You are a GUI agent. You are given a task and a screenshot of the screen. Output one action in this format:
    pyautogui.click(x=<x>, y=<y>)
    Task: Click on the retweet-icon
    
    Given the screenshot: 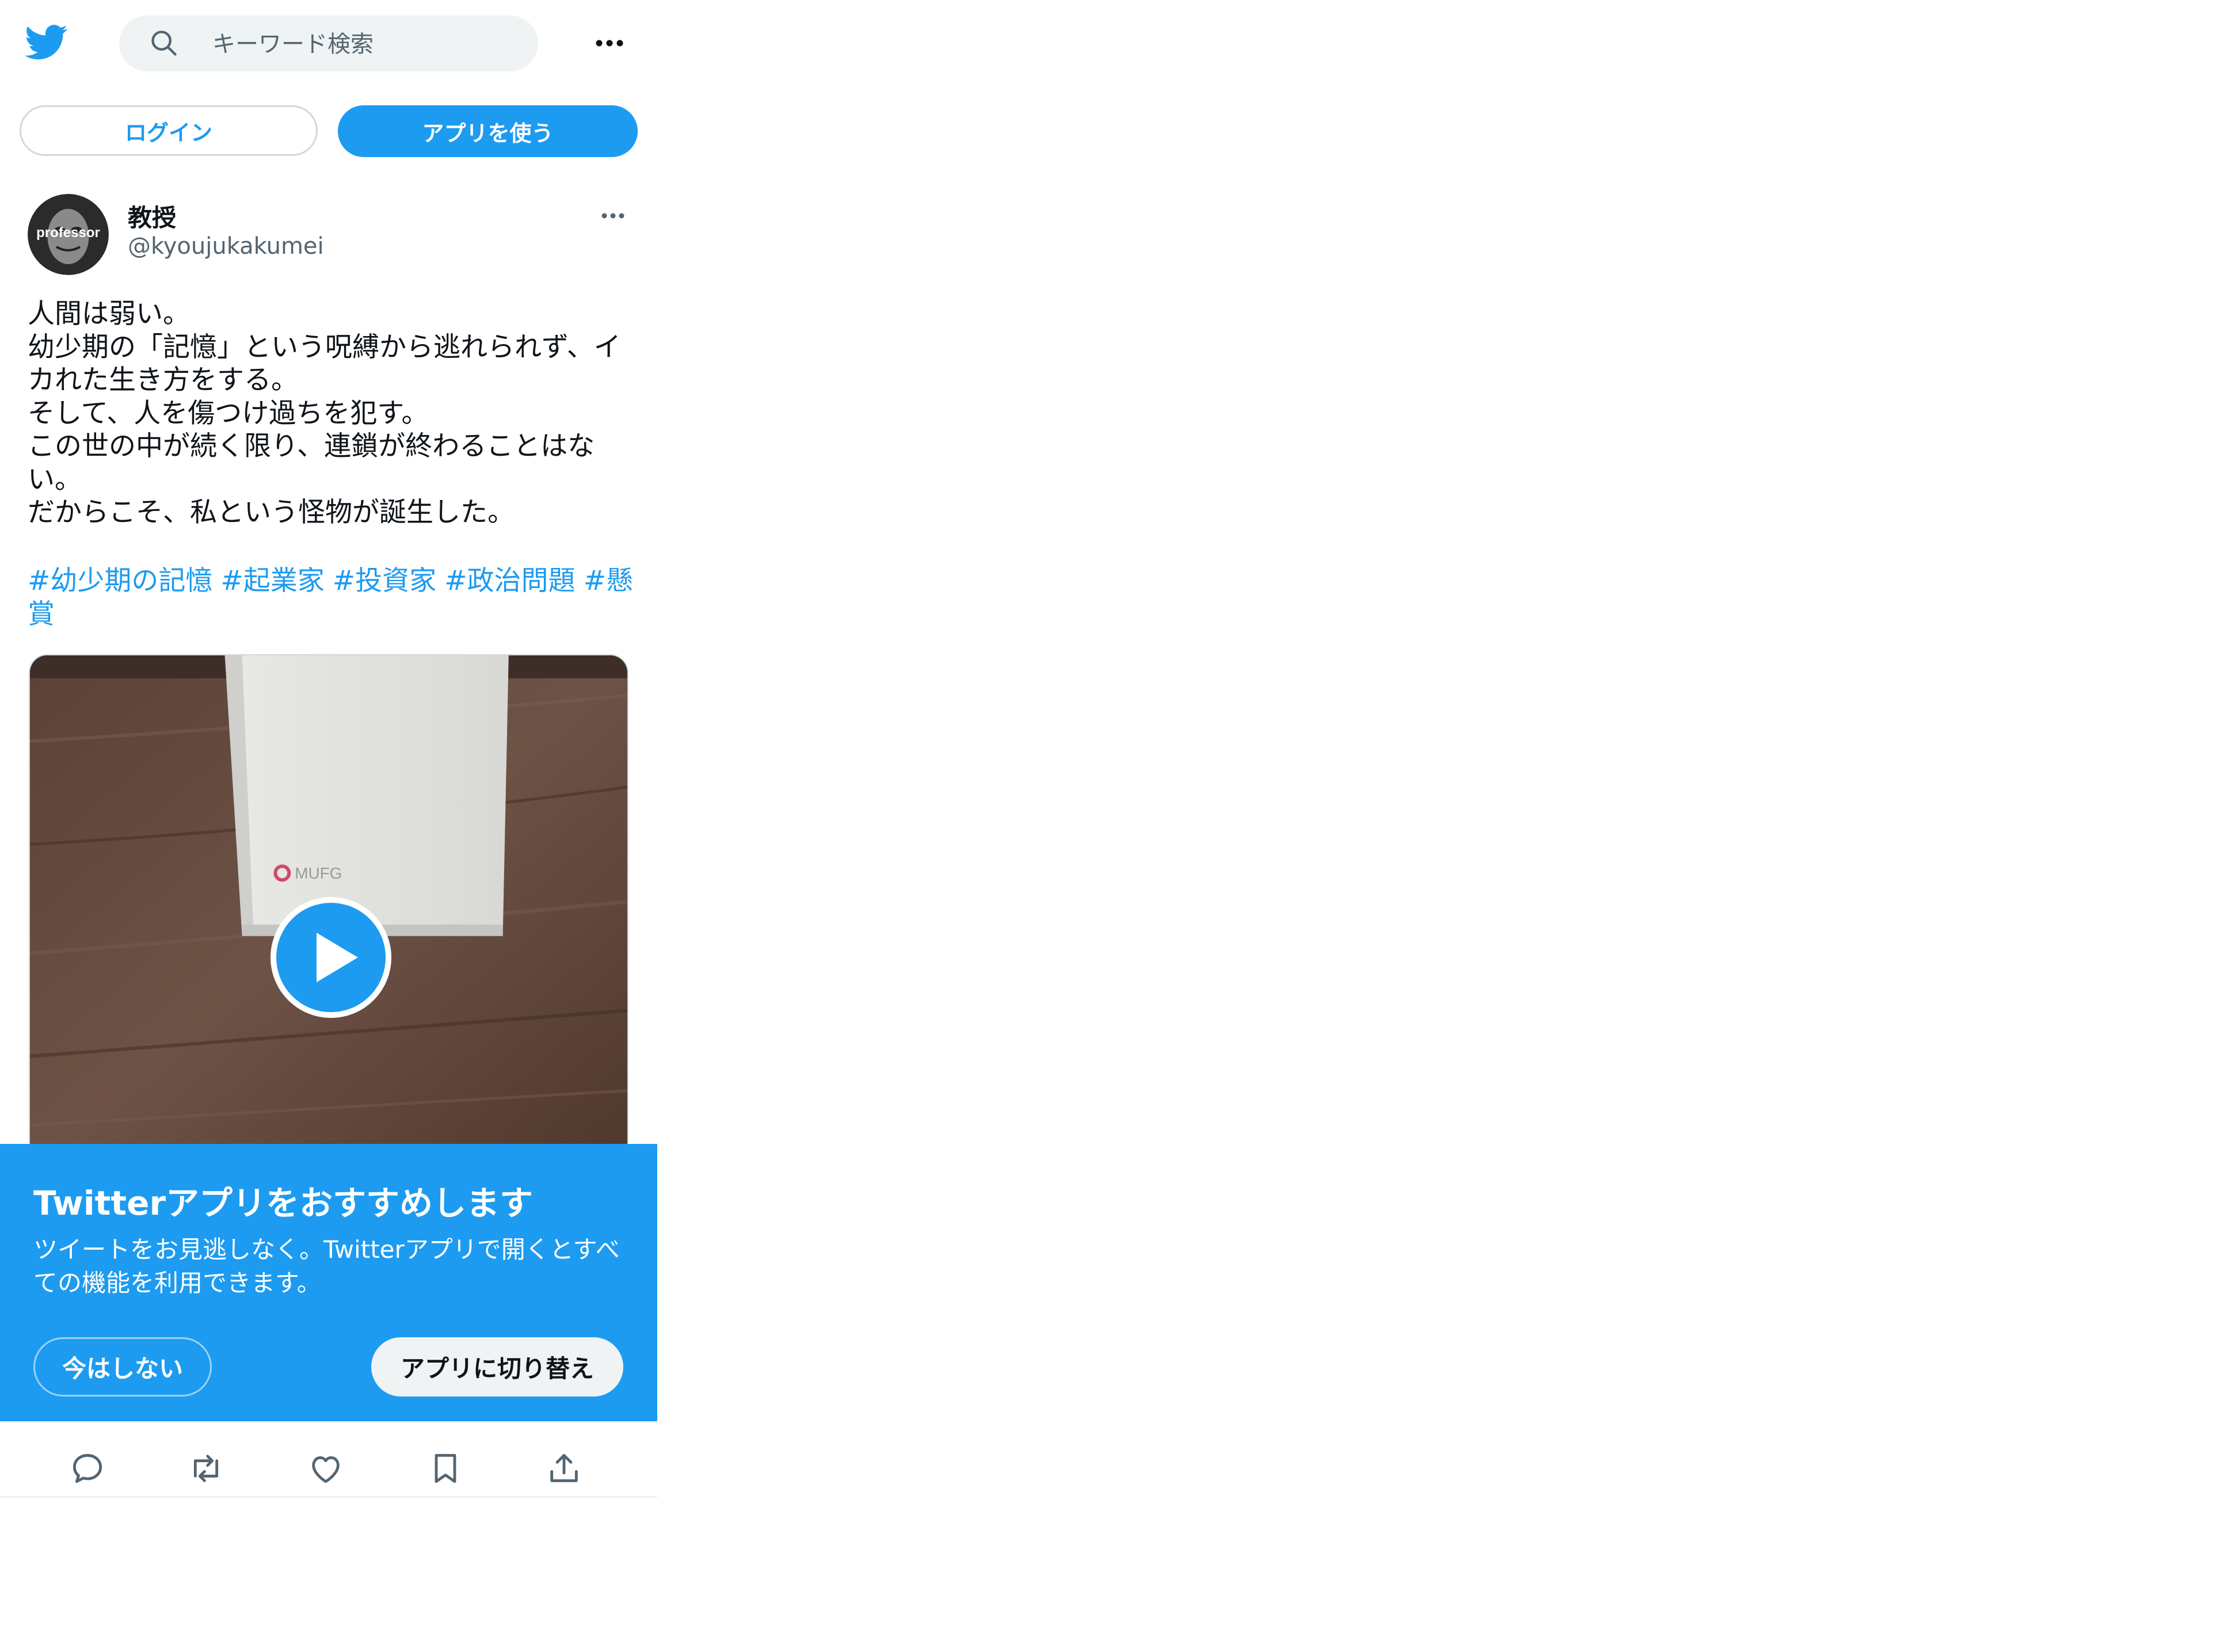 What is the action you would take?
    pyautogui.click(x=206, y=1468)
    